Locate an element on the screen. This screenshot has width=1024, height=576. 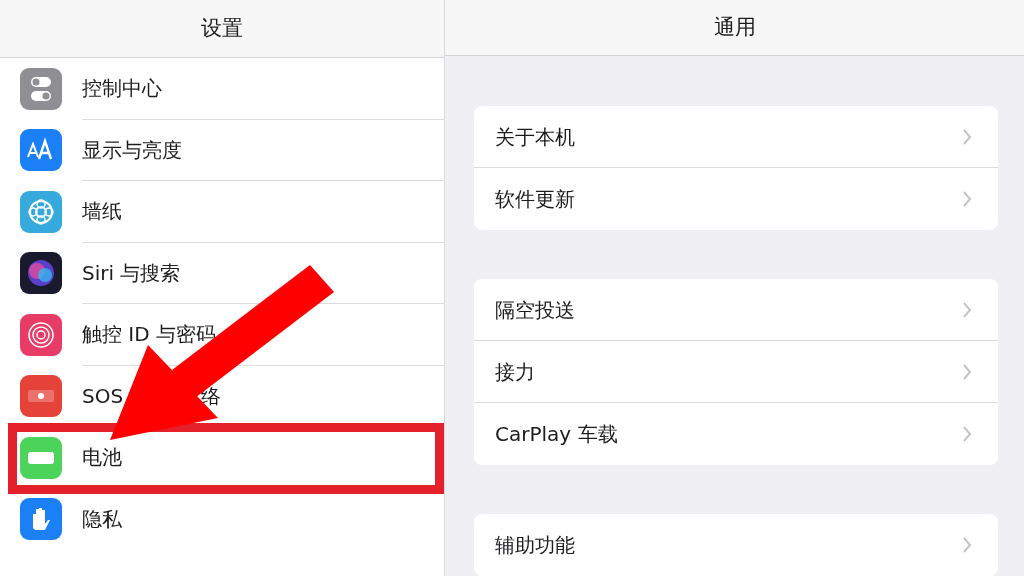
sos-icon is located at coordinates (41, 396).